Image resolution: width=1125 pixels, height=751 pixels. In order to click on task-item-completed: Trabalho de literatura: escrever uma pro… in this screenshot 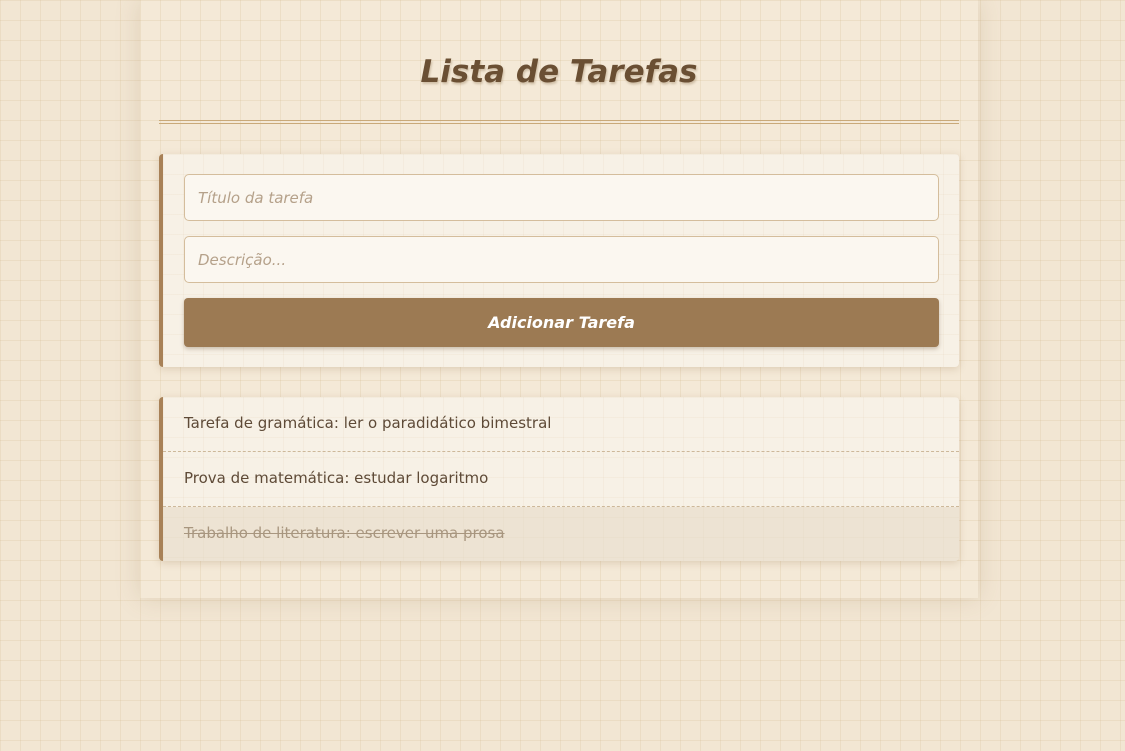, I will do `click(561, 534)`.